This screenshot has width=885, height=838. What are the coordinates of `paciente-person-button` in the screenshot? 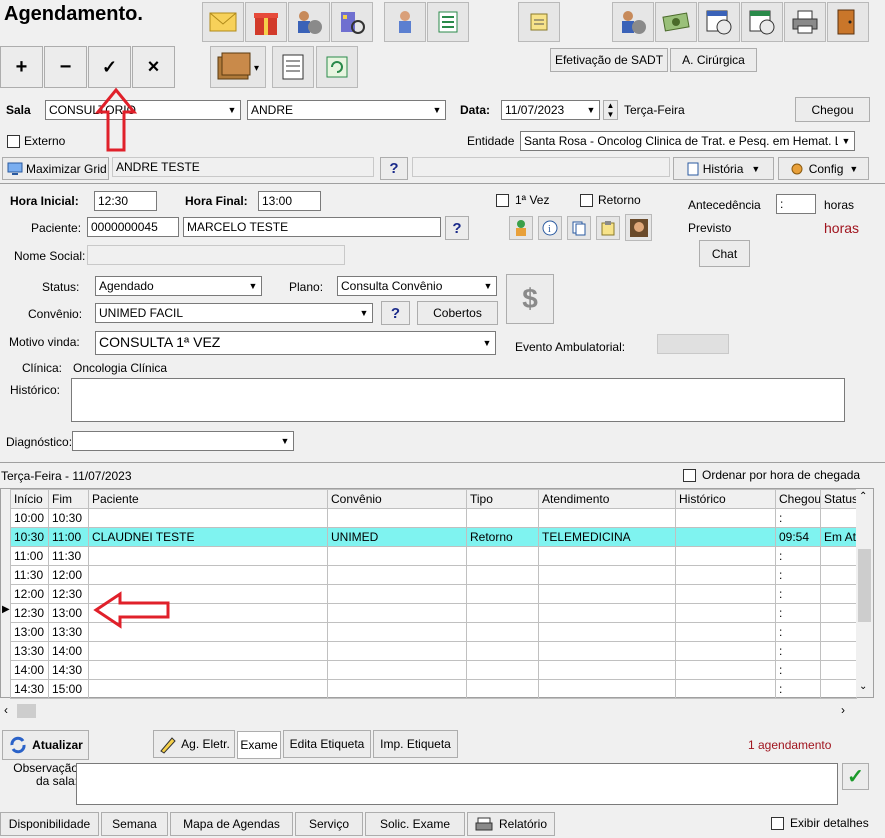 It's located at (521, 228).